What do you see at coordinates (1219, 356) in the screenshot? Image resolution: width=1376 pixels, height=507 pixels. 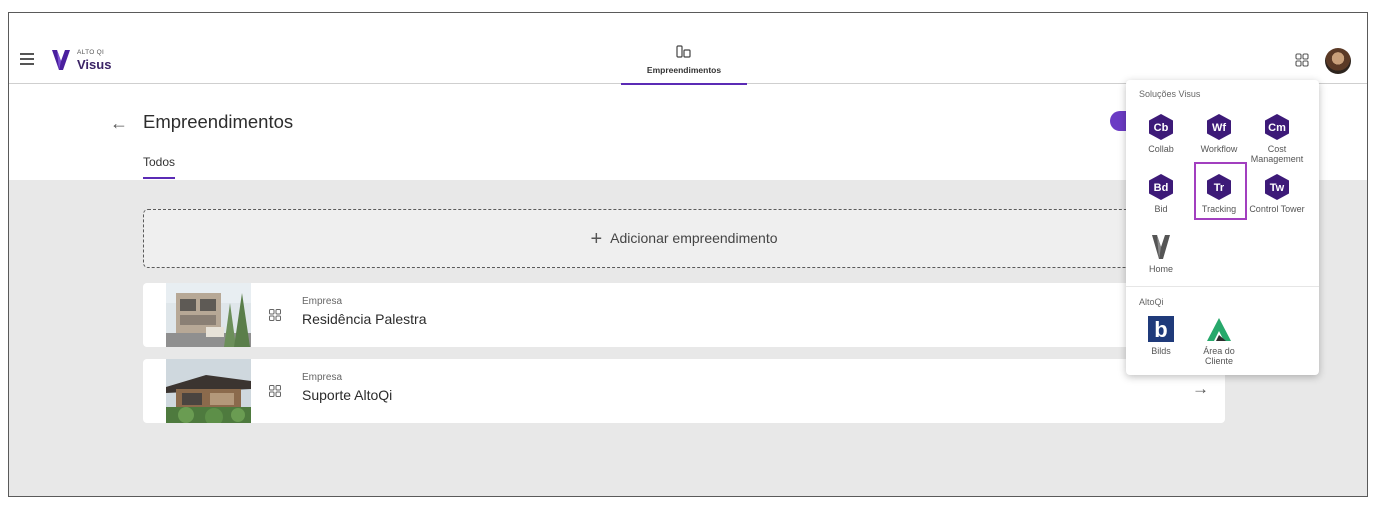 I see `app-label: Área do Cliente` at bounding box center [1219, 356].